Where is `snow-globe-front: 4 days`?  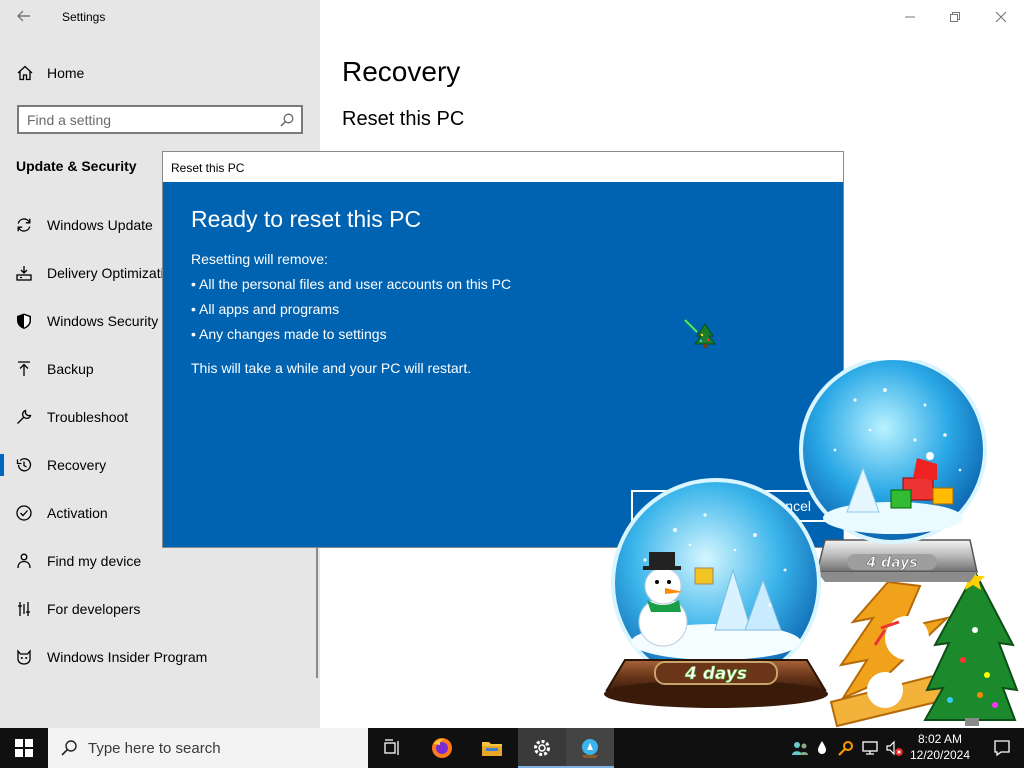 snow-globe-front: 4 days is located at coordinates (716, 593).